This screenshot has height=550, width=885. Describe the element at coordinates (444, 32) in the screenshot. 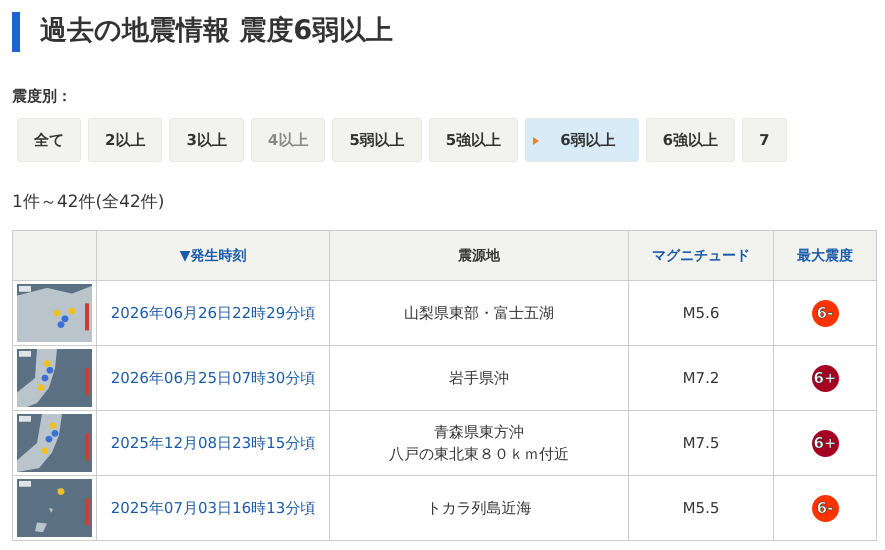

I see `page-title: 過去の地震情報 震度6弱以上` at that location.